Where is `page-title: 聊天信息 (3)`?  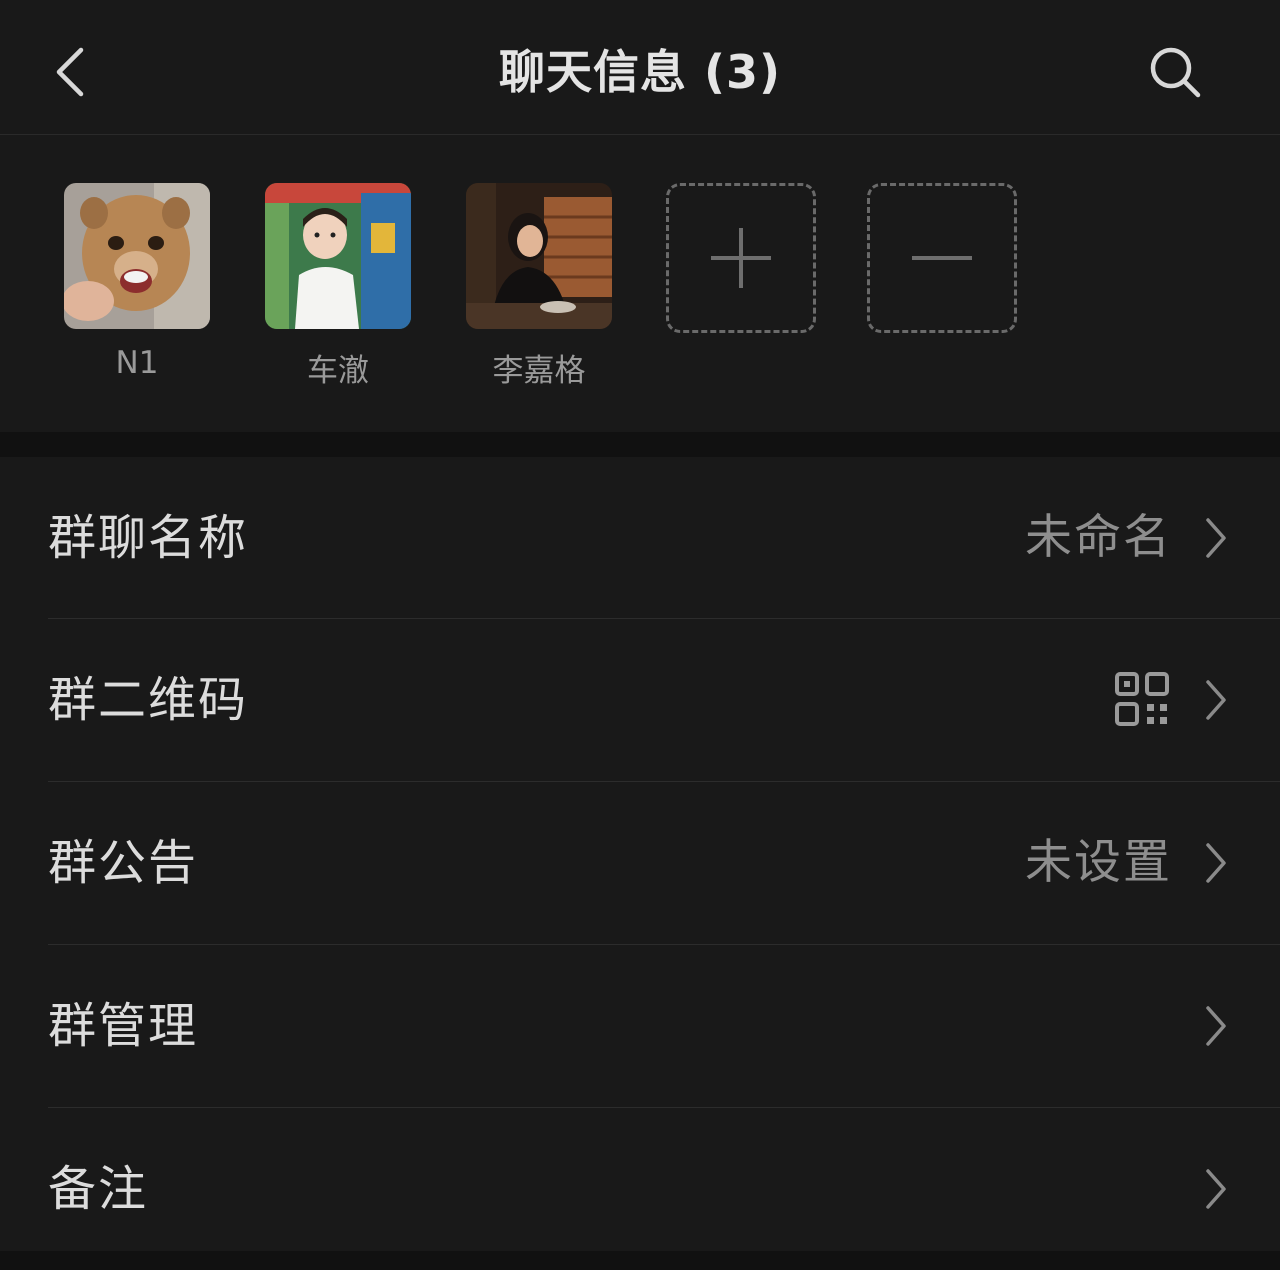
page-title: 聊天信息 (3) is located at coordinates (640, 72).